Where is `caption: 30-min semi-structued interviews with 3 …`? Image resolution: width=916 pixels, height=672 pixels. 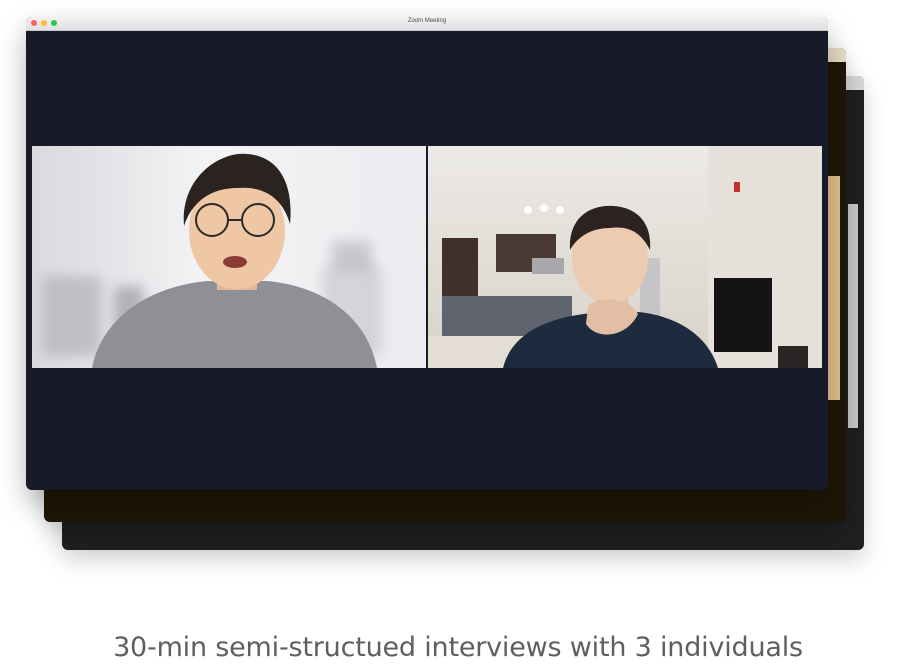 caption: 30-min semi-structued interviews with 3 … is located at coordinates (458, 647).